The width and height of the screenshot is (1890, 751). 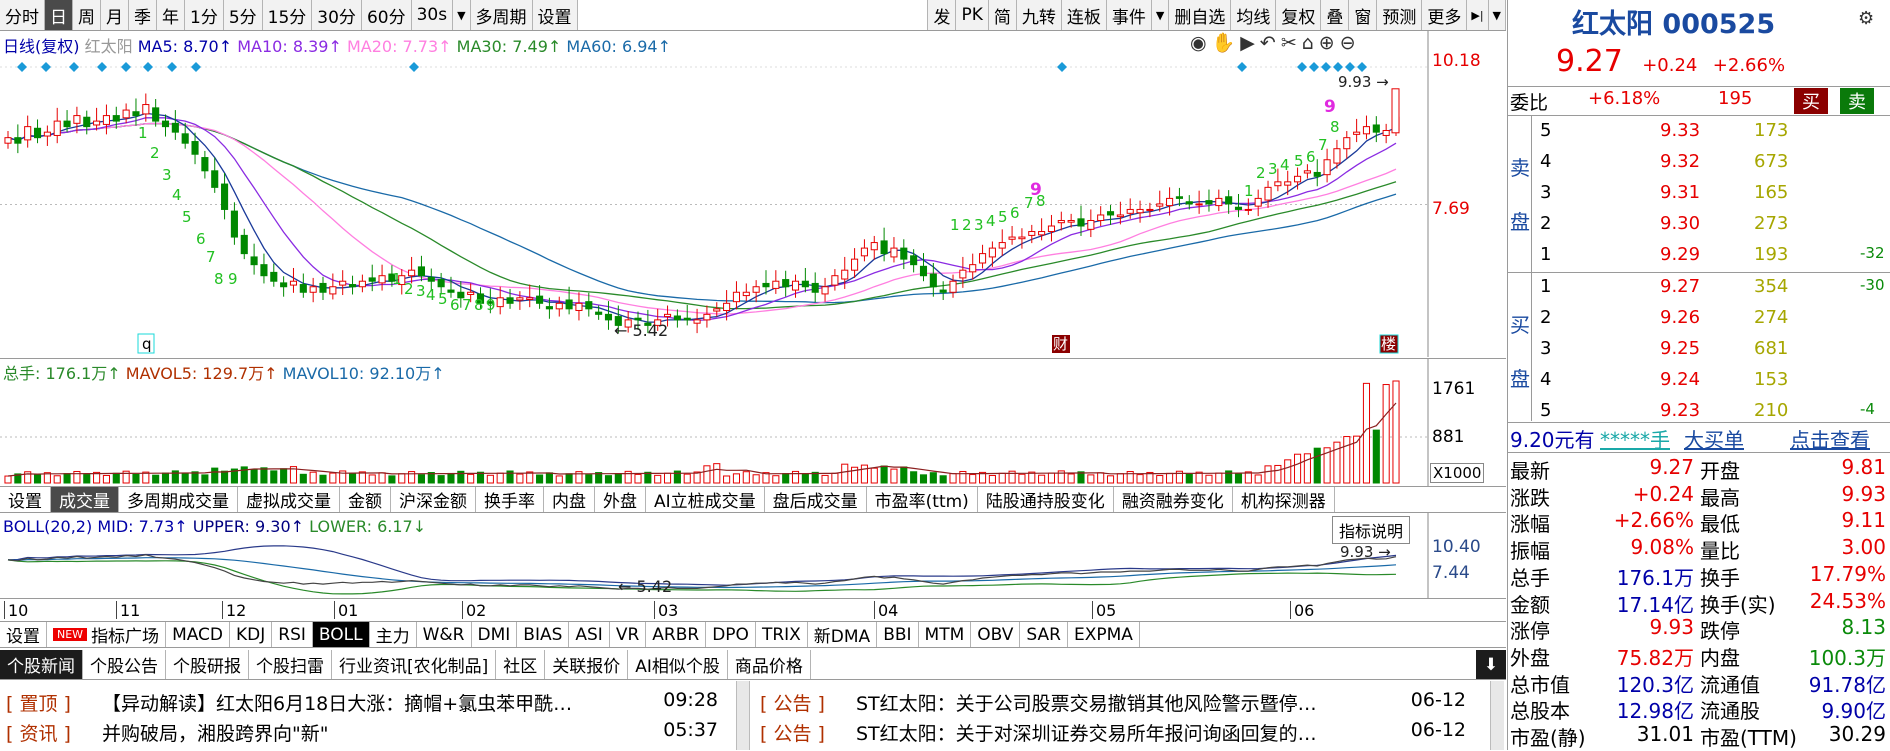 What do you see at coordinates (587, 664) in the screenshot?
I see `news-tab-6: 关联报价` at bounding box center [587, 664].